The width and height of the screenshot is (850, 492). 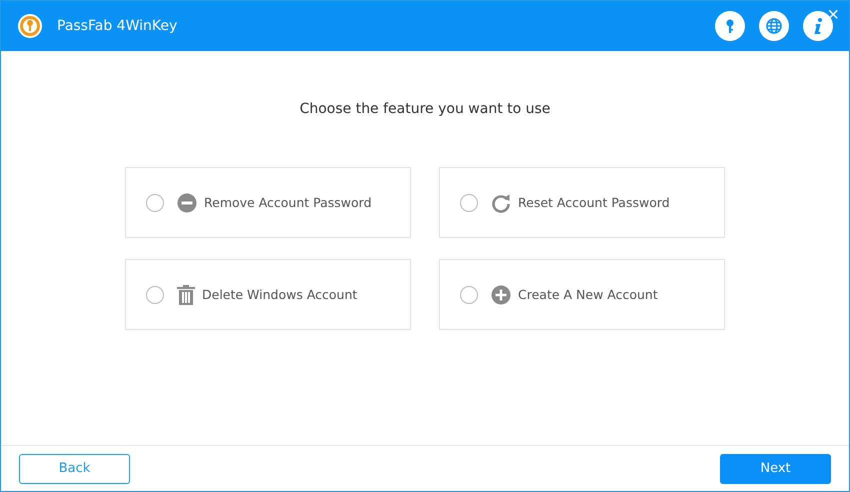 What do you see at coordinates (187, 202) in the screenshot?
I see `minus-circle-icon` at bounding box center [187, 202].